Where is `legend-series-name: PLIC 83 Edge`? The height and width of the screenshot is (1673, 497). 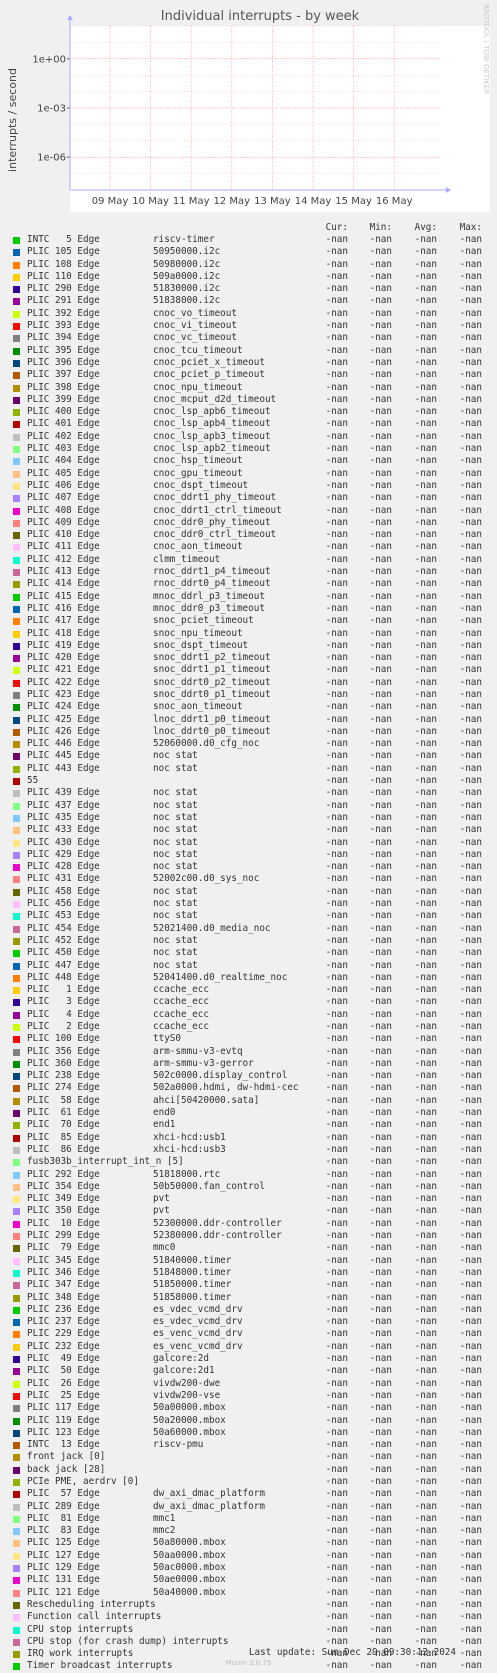 legend-series-name: PLIC 83 Edge is located at coordinates (63, 1531).